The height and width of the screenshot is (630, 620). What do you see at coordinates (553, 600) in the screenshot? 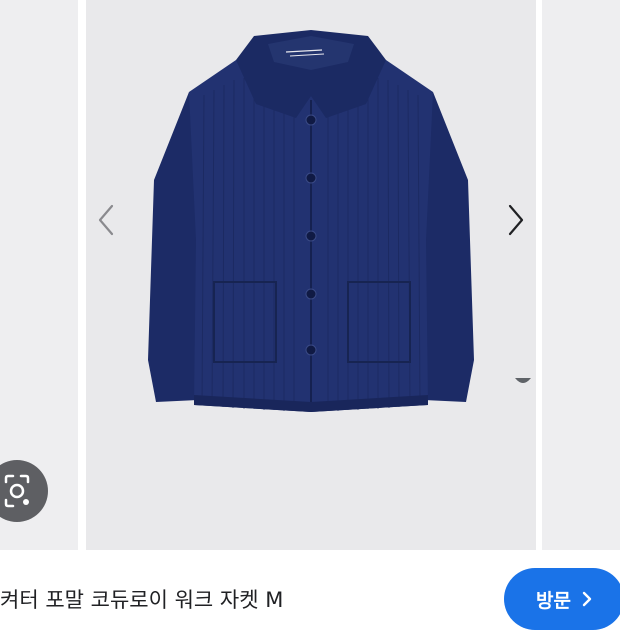
I see `visit-button-label: 방문` at bounding box center [553, 600].